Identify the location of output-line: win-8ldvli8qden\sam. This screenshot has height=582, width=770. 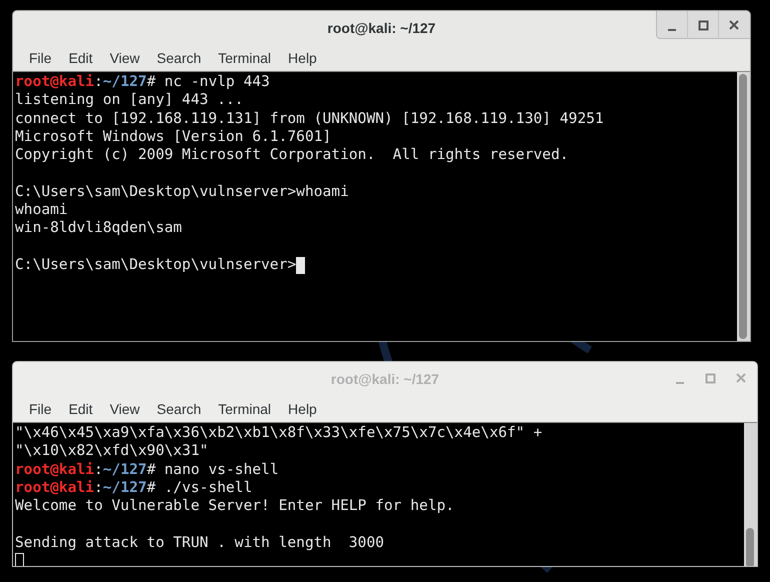
(98, 228).